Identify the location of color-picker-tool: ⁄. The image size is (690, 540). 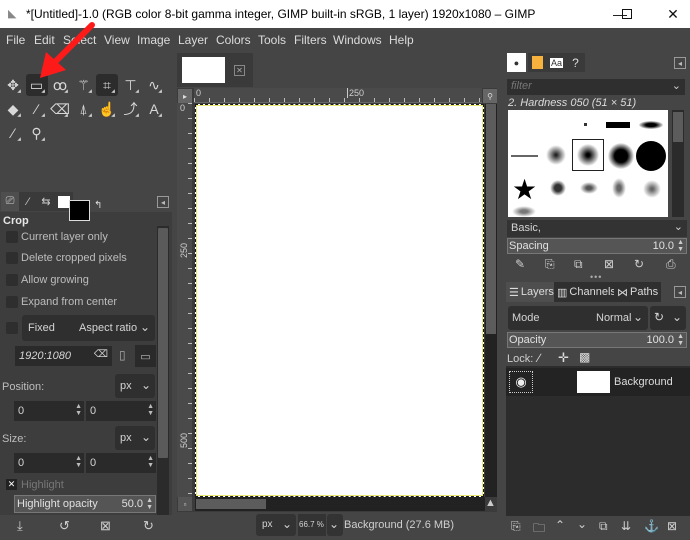
(13, 133).